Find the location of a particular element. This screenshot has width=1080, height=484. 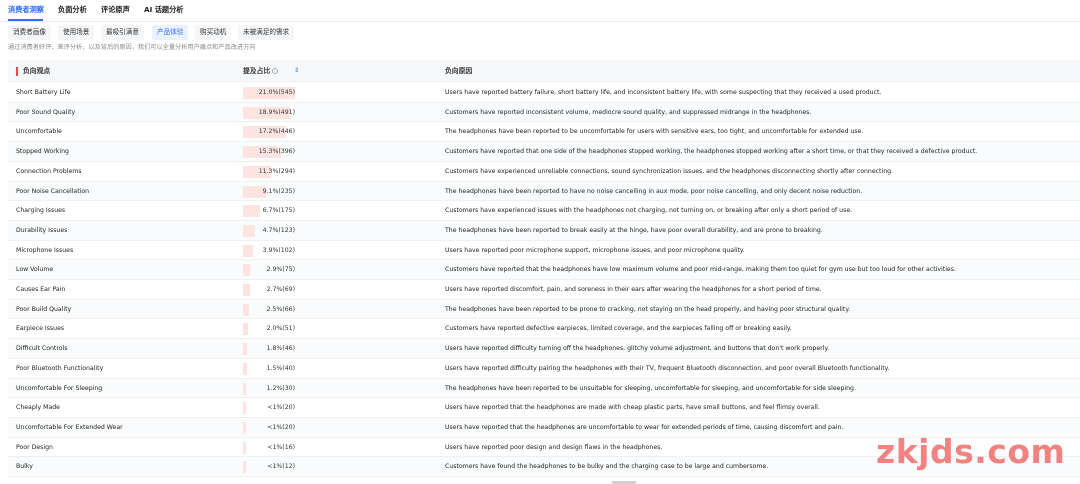

tab-review-voices: 评论原声 is located at coordinates (115, 10).